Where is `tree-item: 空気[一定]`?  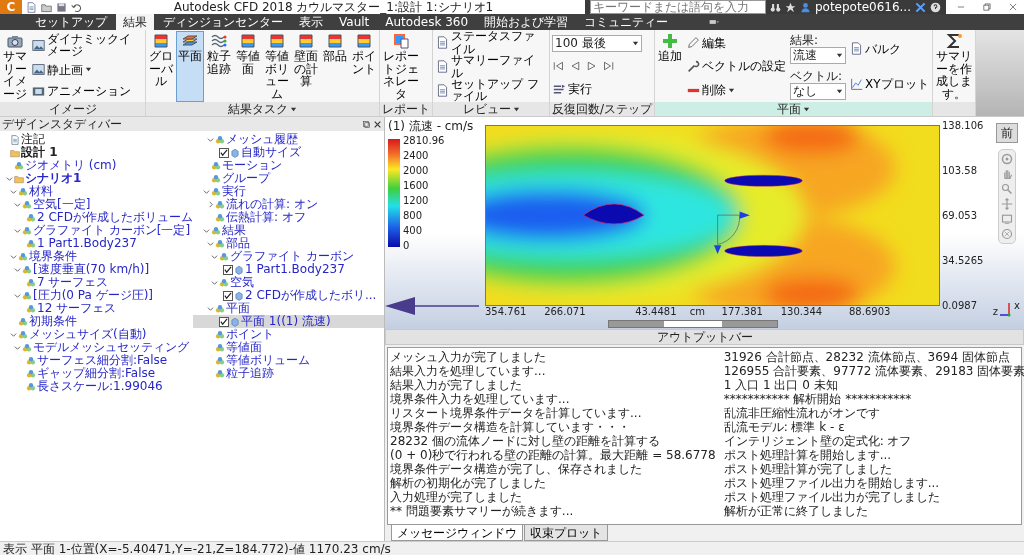
tree-item: 空気[一定] is located at coordinates (95, 204).